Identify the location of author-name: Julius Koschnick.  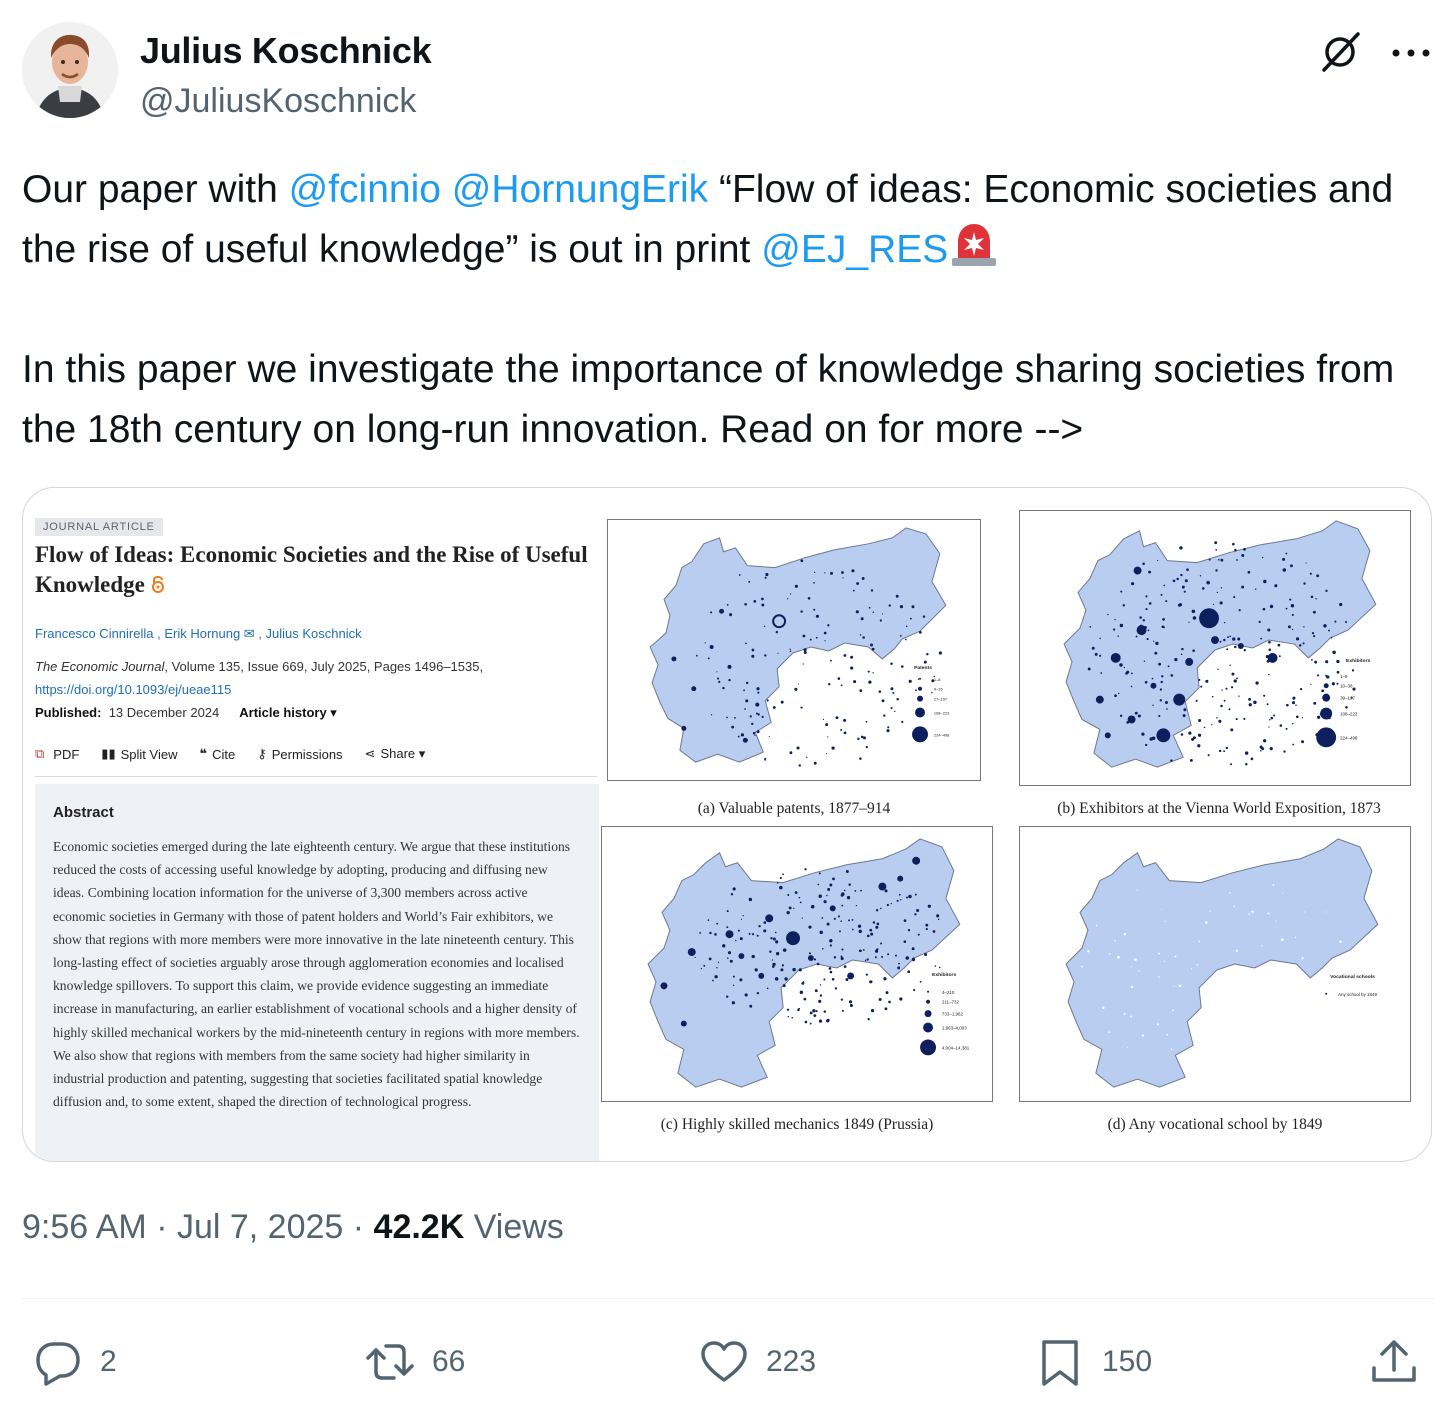
(286, 51).